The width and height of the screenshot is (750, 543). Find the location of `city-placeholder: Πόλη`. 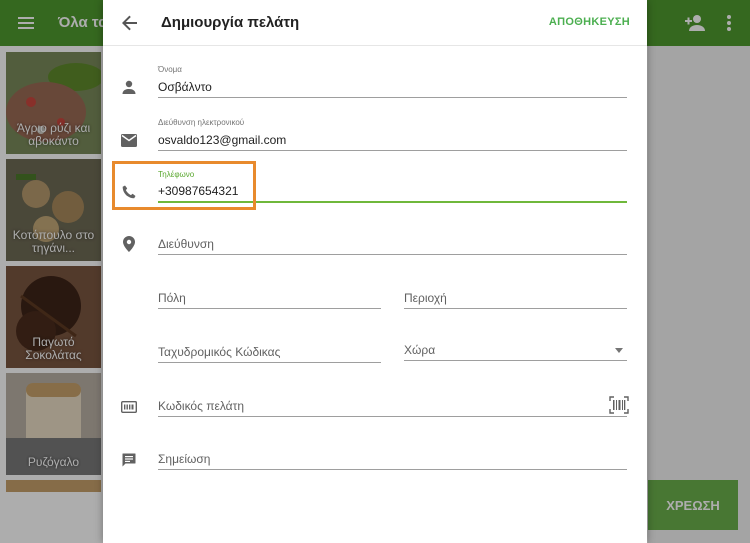

city-placeholder: Πόλη is located at coordinates (172, 298).